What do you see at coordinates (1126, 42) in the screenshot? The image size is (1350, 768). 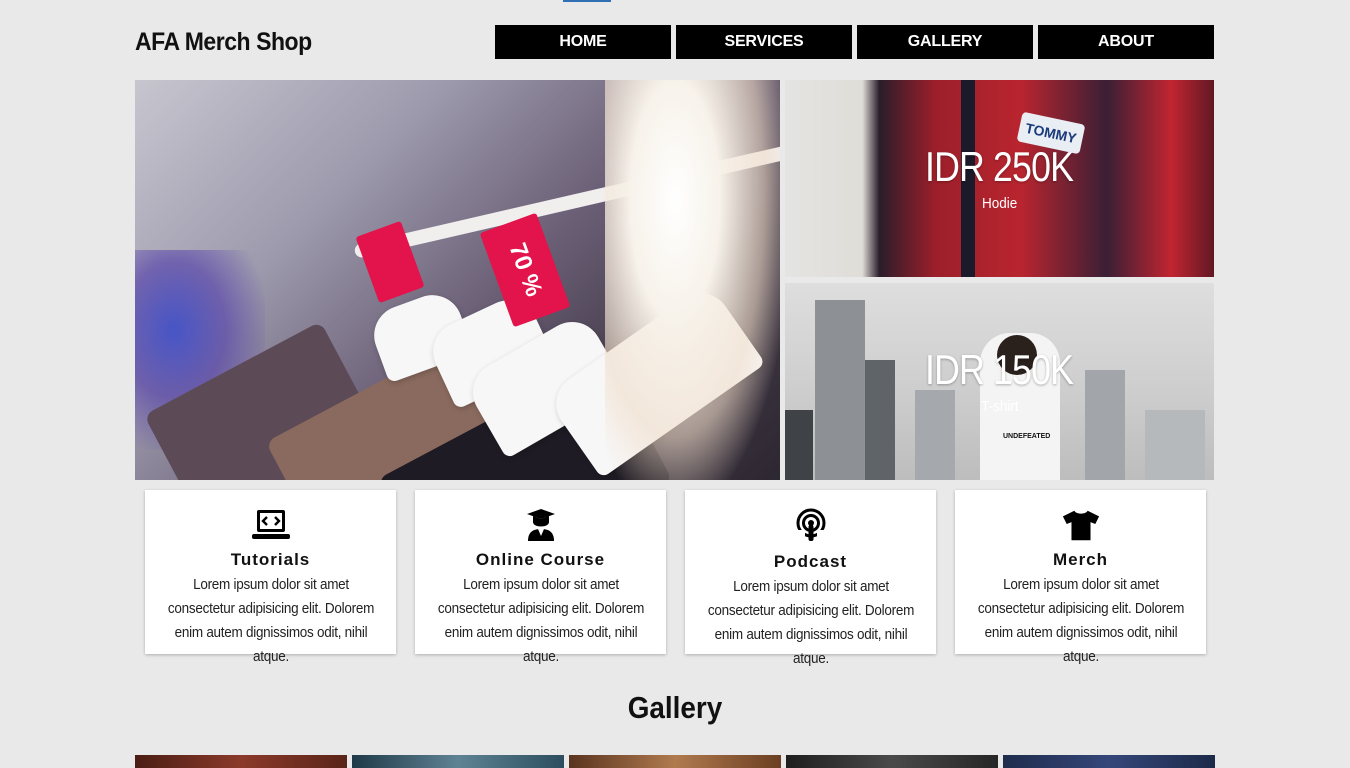 I see `nav-about: ABOUT` at bounding box center [1126, 42].